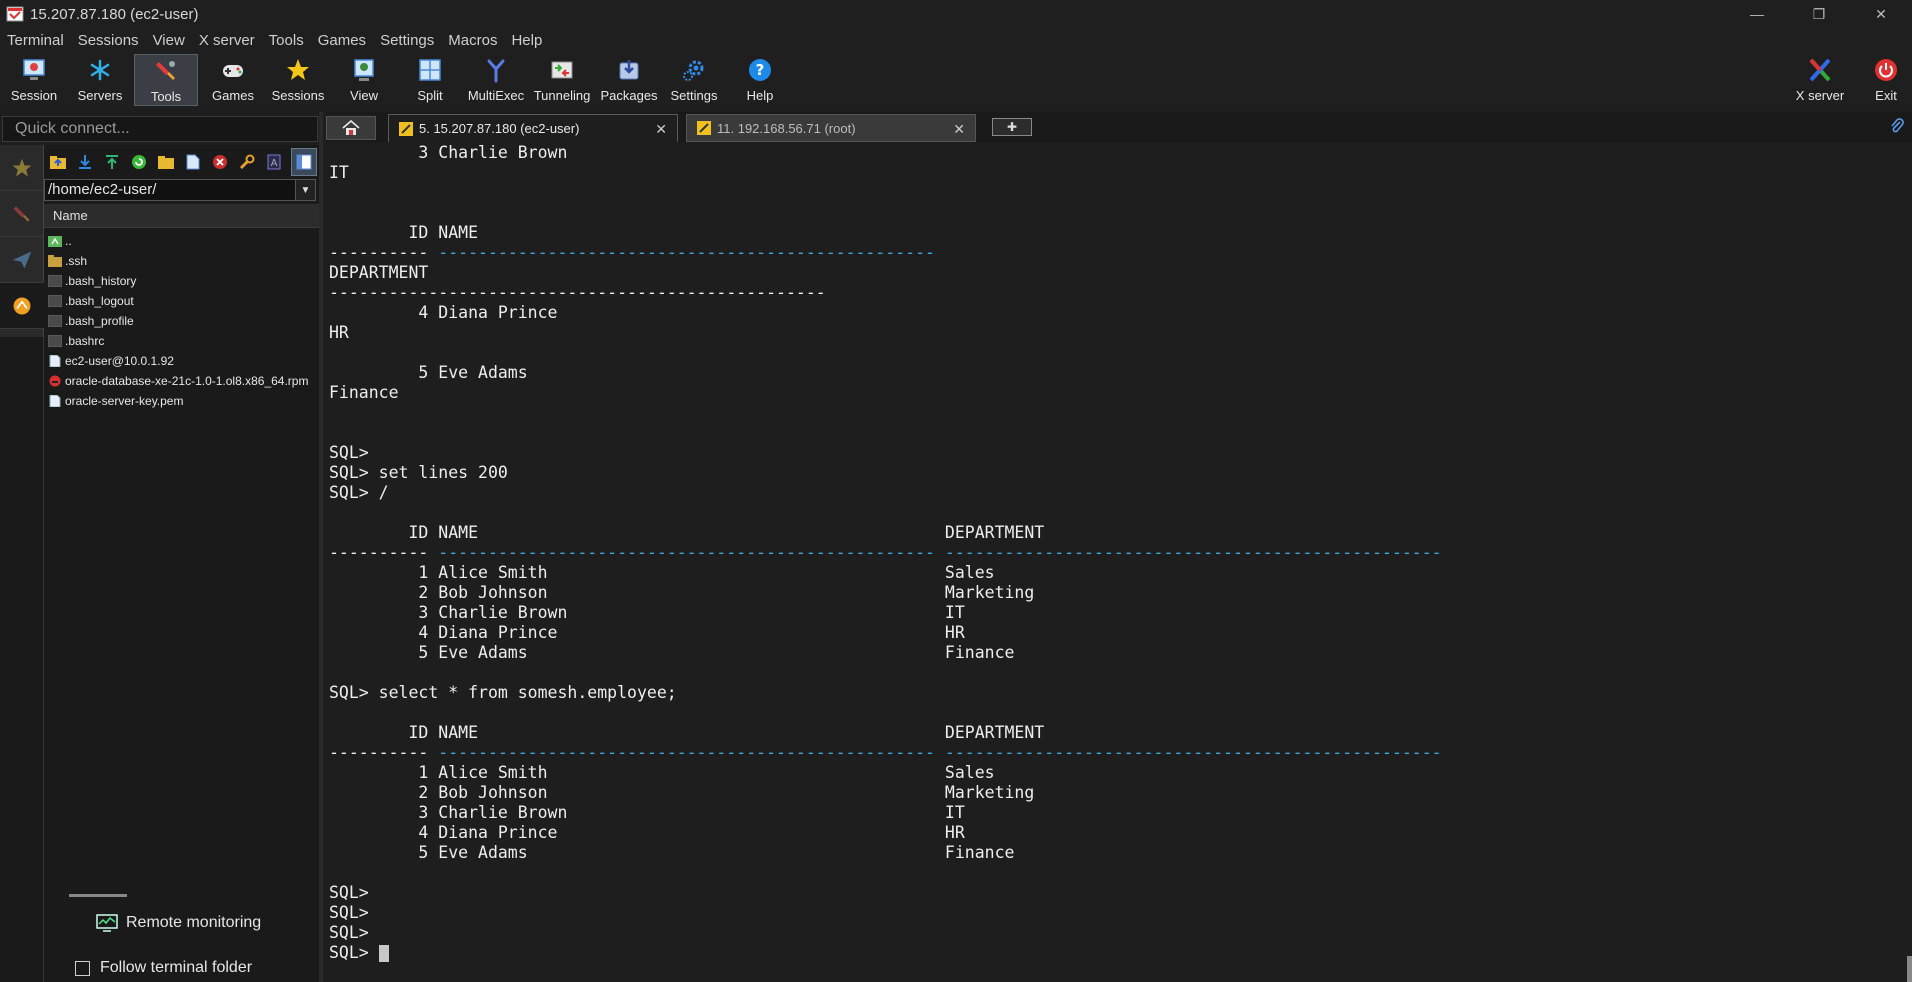  Describe the element at coordinates (55, 241) in the screenshot. I see `parent-directory-icon` at that location.